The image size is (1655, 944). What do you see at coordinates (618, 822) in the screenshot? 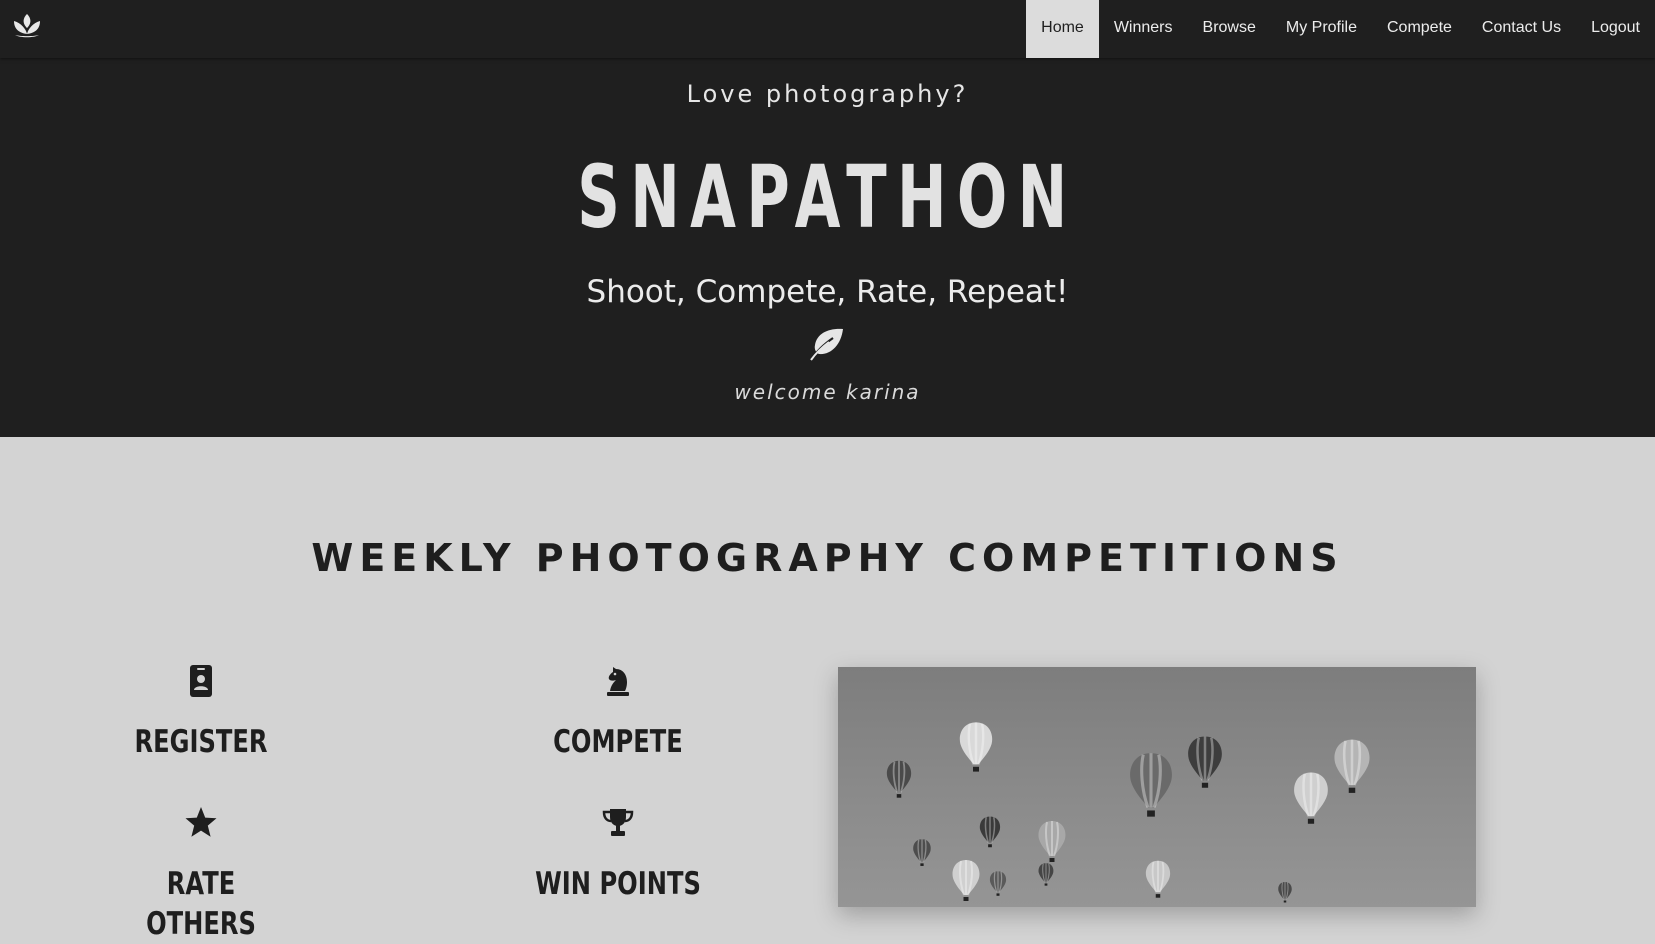
I see `trophy-icon` at bounding box center [618, 822].